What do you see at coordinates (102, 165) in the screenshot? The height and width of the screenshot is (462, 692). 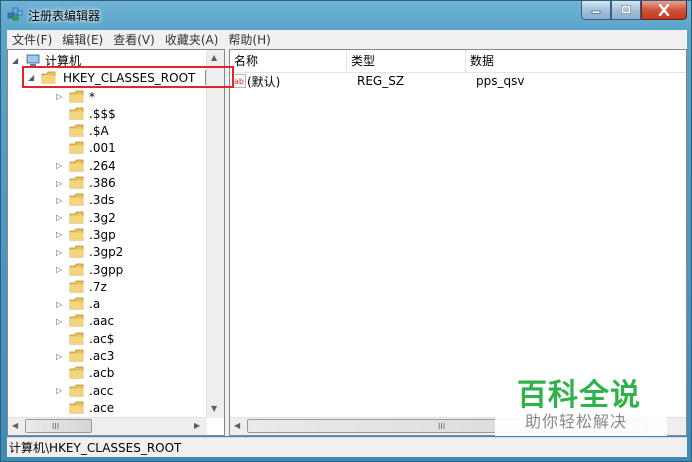 I see `tree-item-label: .264` at bounding box center [102, 165].